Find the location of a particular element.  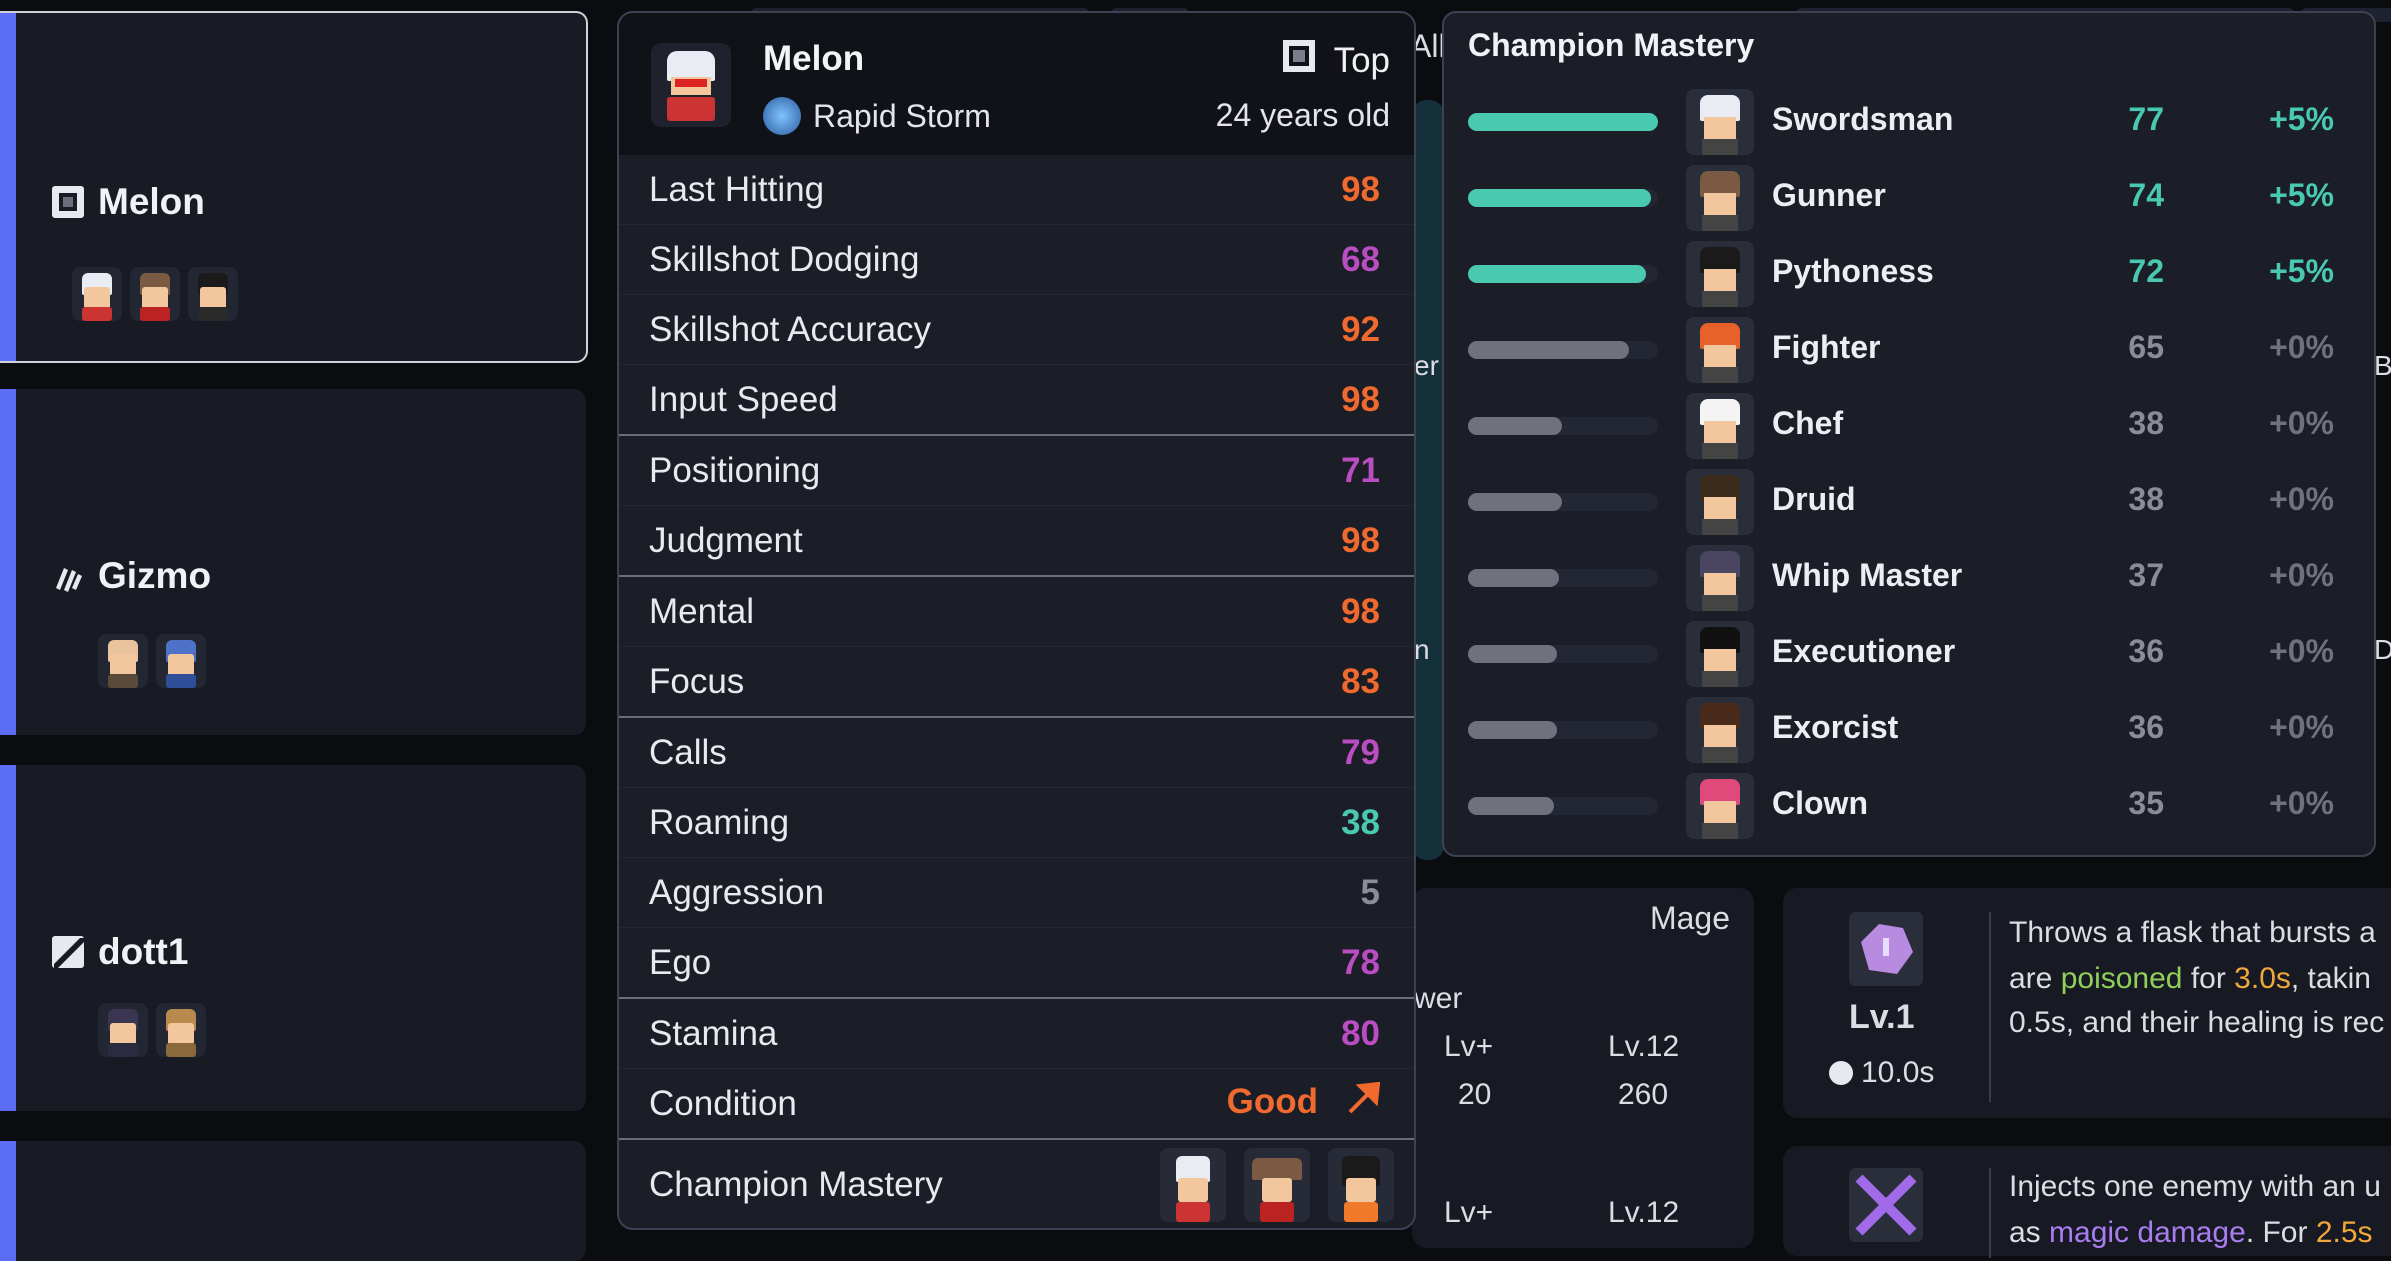

partial-label-er: er is located at coordinates (1426, 365).